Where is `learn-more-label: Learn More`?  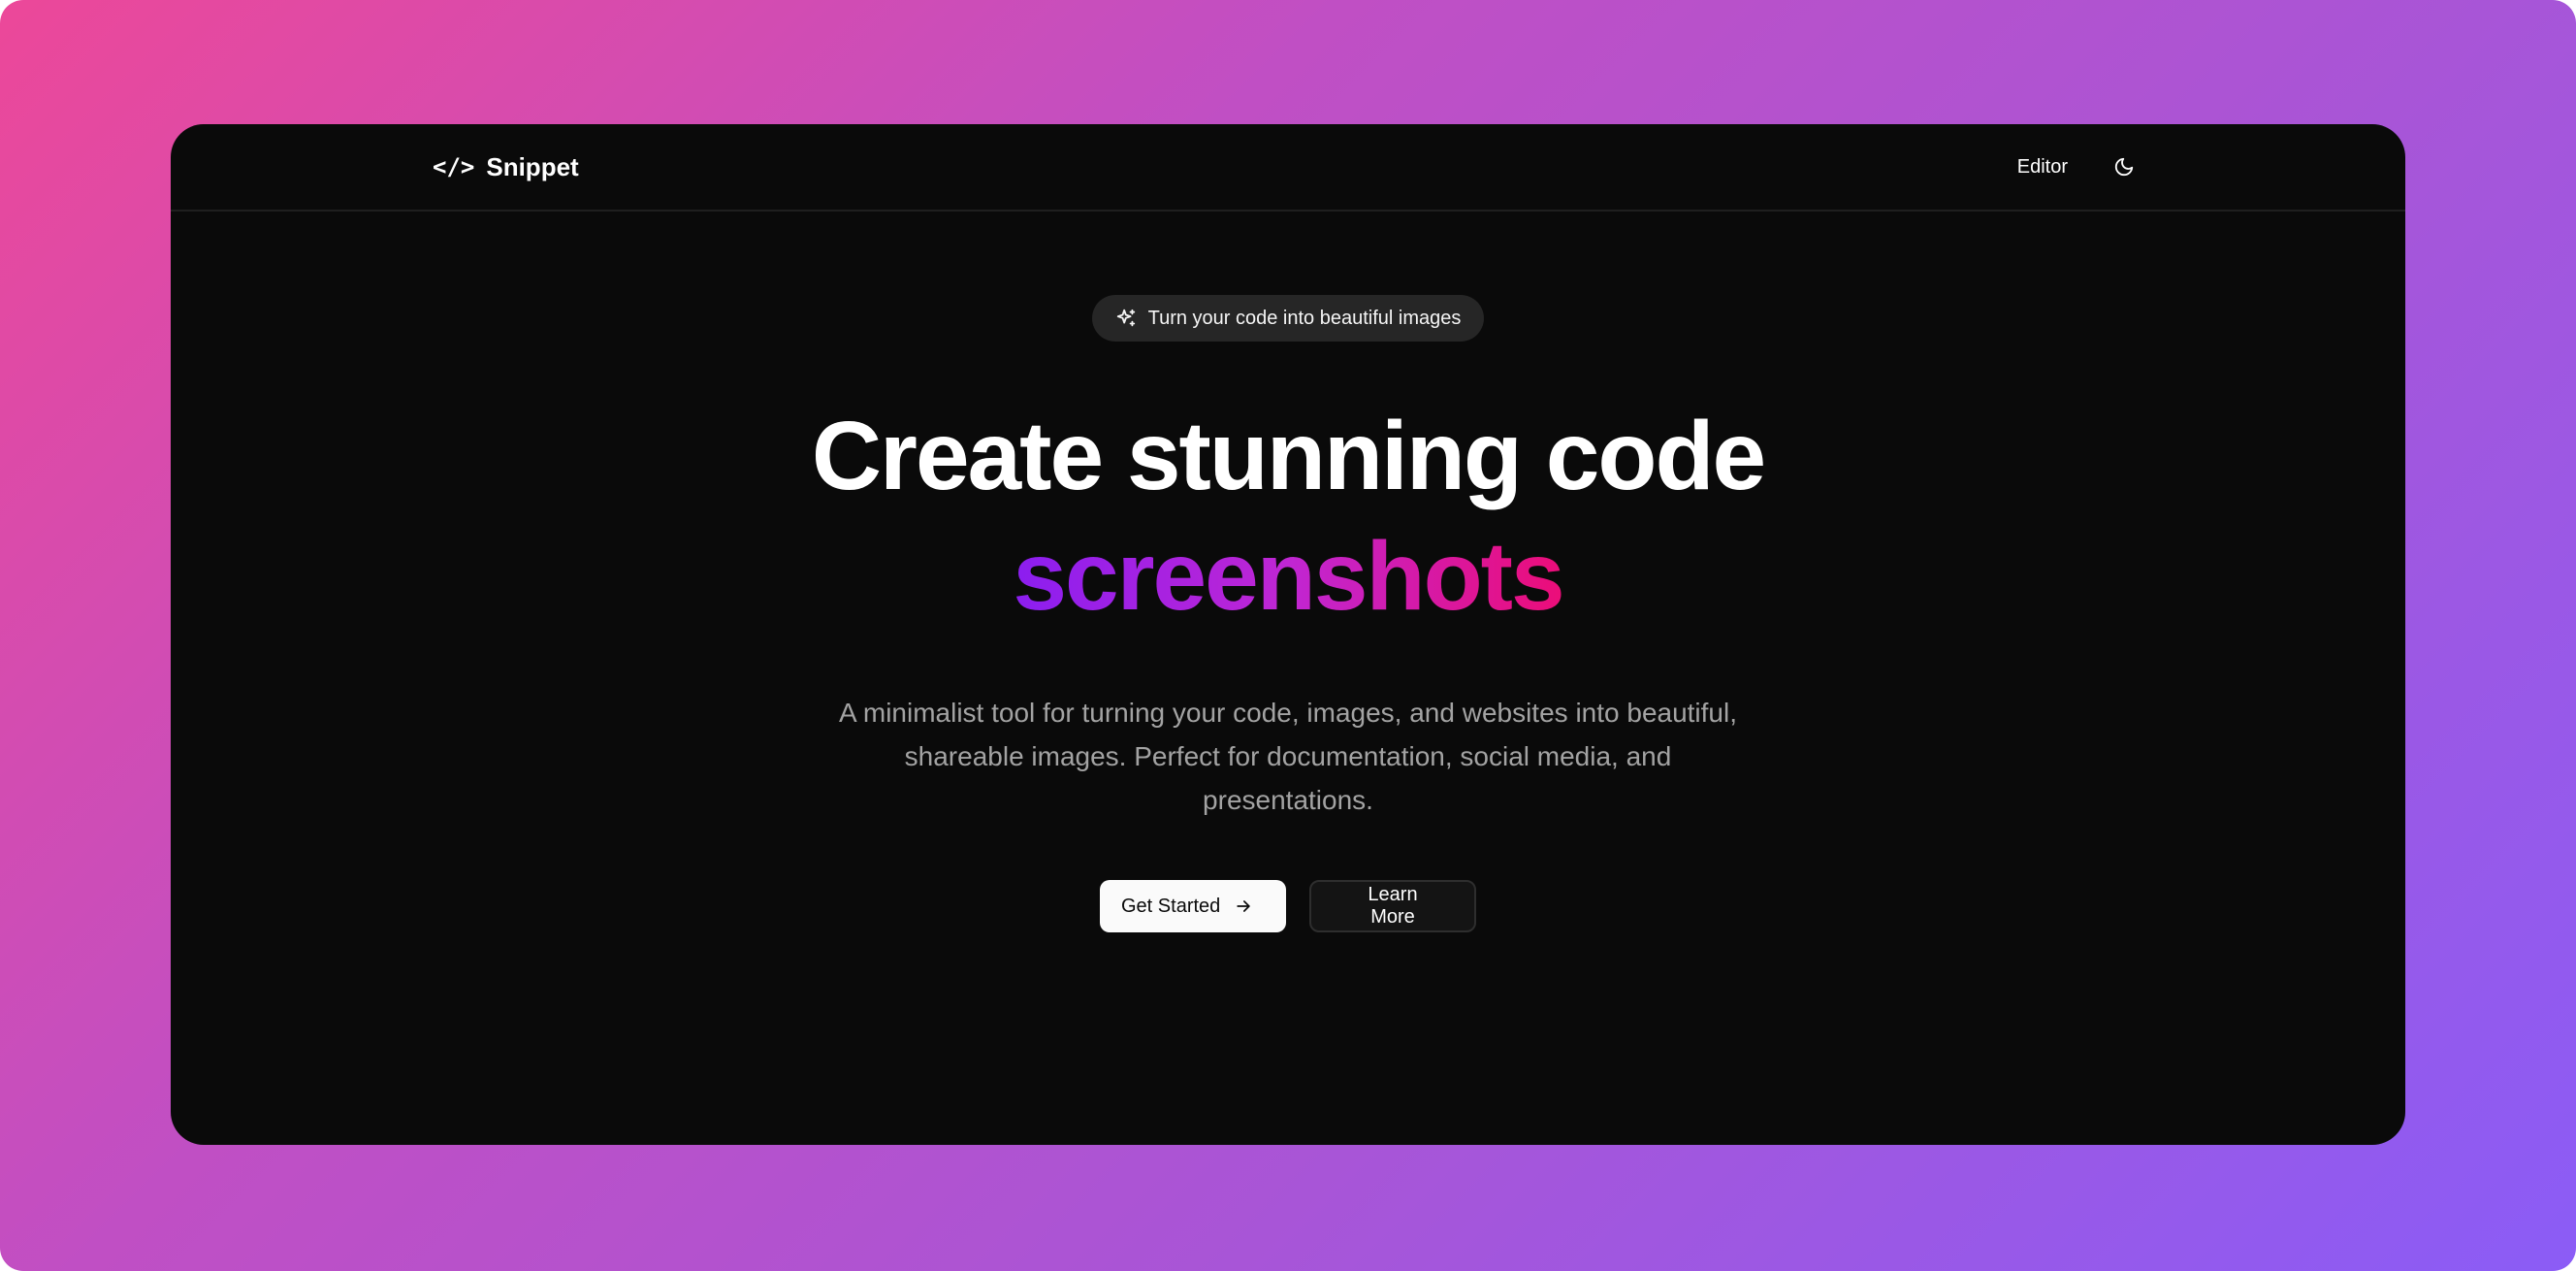 learn-more-label: Learn More is located at coordinates (1393, 906).